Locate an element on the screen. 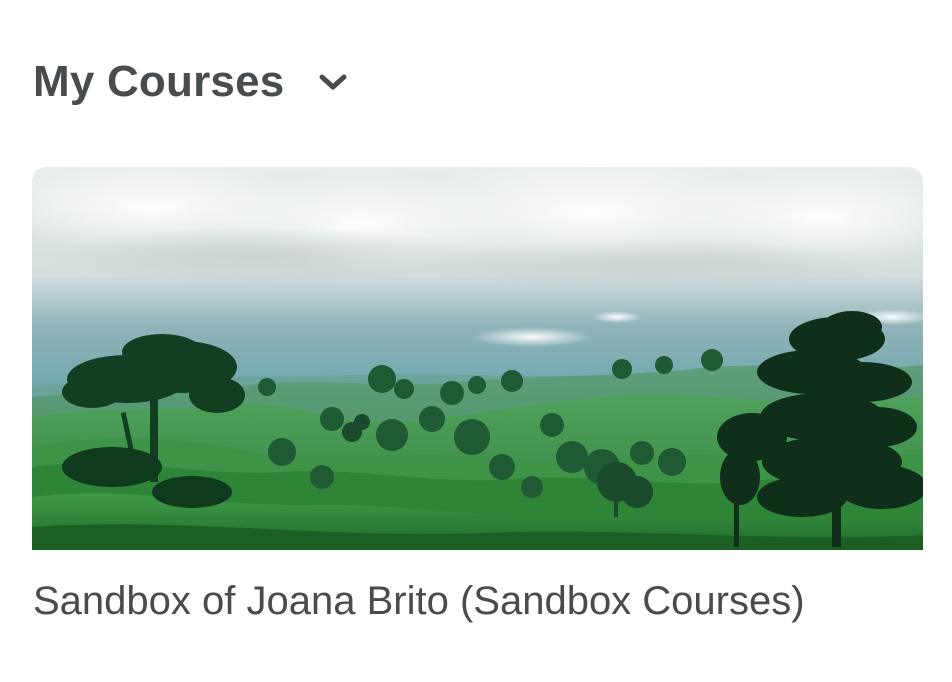  course-name: Sandbox of Joana Brito (Sandbox Courses) is located at coordinates (419, 601).